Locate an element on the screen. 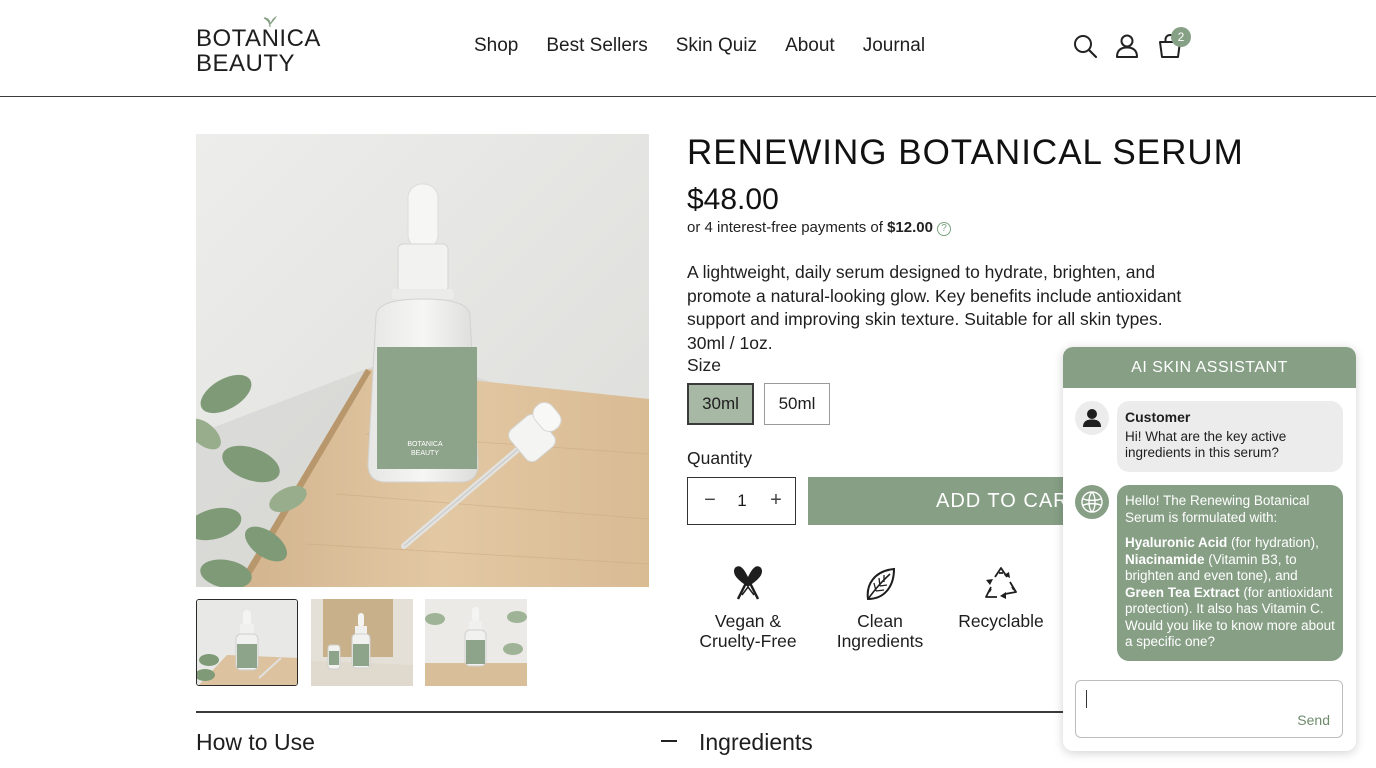  quantity-increase-button: + is located at coordinates (776, 501).